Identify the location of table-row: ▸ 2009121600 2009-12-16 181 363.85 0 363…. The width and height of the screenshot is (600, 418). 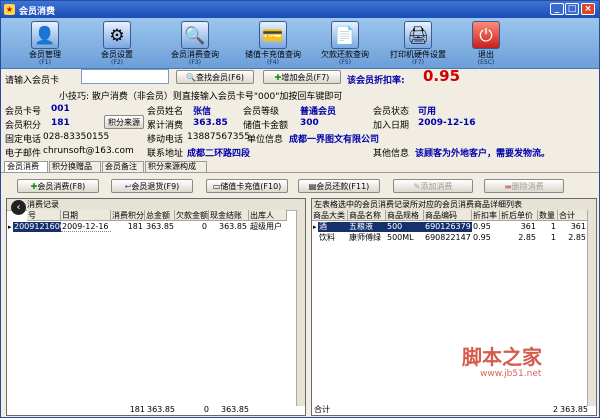
(152, 227).